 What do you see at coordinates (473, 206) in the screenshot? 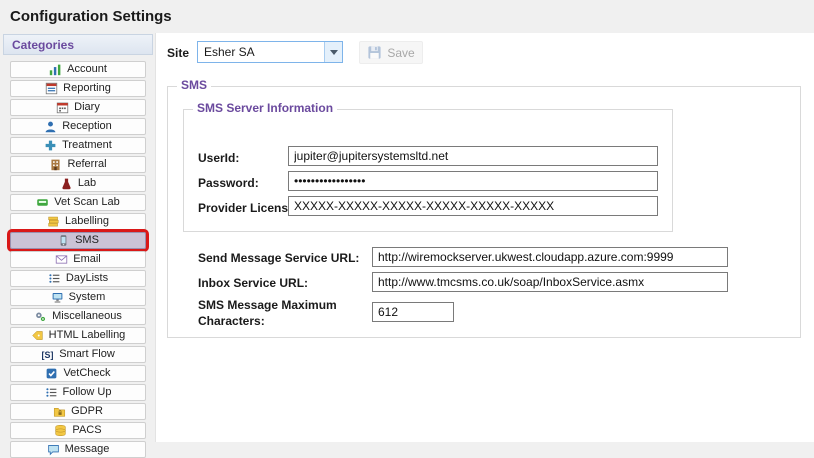
I see `provider-license-field` at bounding box center [473, 206].